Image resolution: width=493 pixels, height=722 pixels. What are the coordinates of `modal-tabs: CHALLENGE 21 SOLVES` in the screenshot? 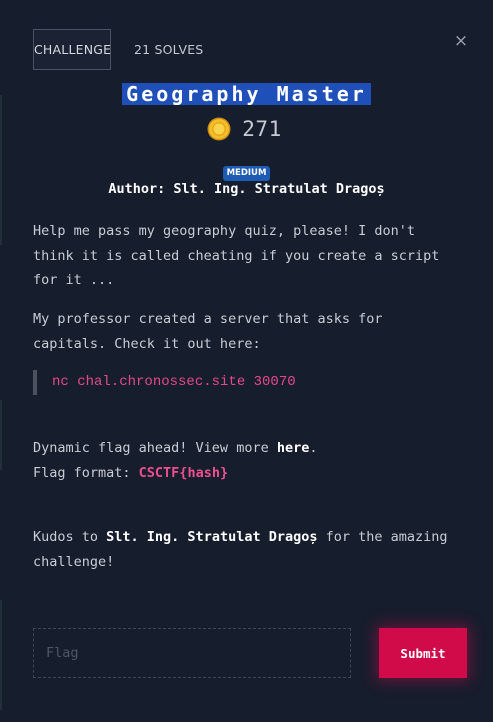 It's located at (118, 49).